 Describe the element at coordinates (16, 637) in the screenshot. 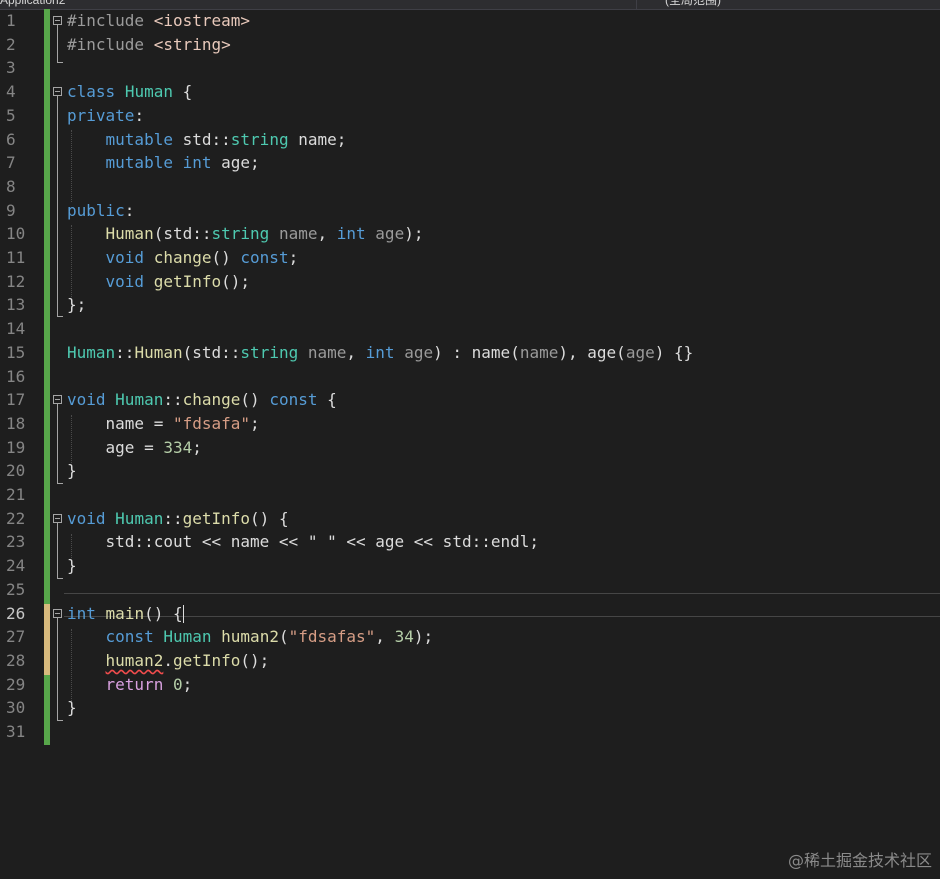

I see `line-number: 27` at that location.